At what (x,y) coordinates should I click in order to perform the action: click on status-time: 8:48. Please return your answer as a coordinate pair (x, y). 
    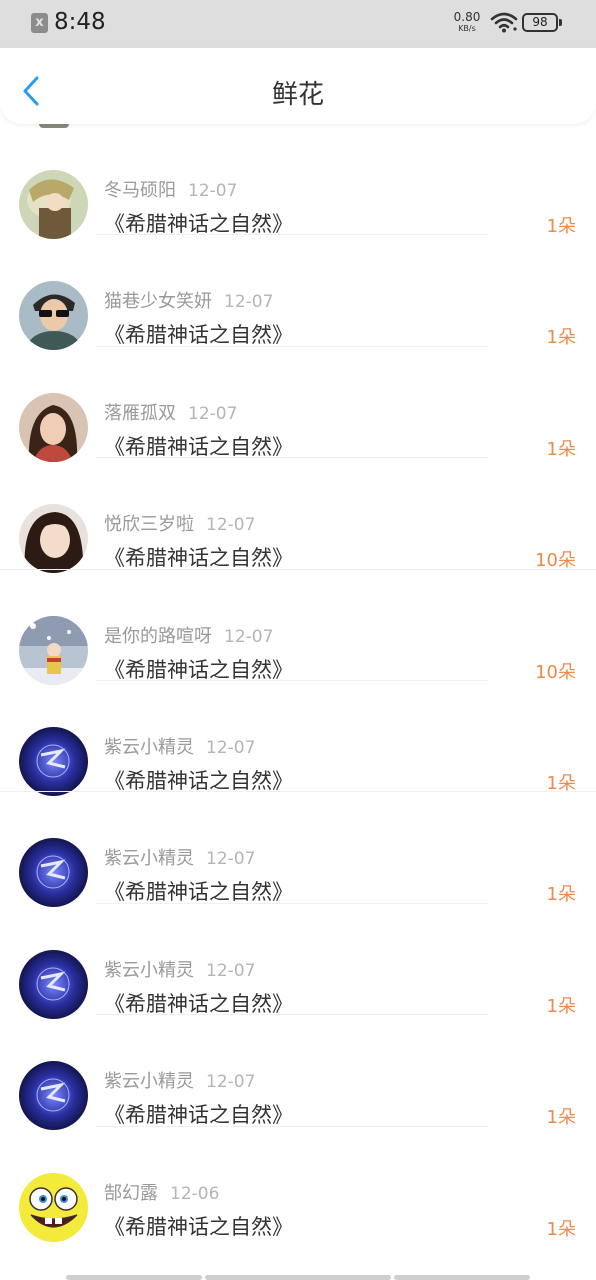
    Looking at the image, I should click on (80, 22).